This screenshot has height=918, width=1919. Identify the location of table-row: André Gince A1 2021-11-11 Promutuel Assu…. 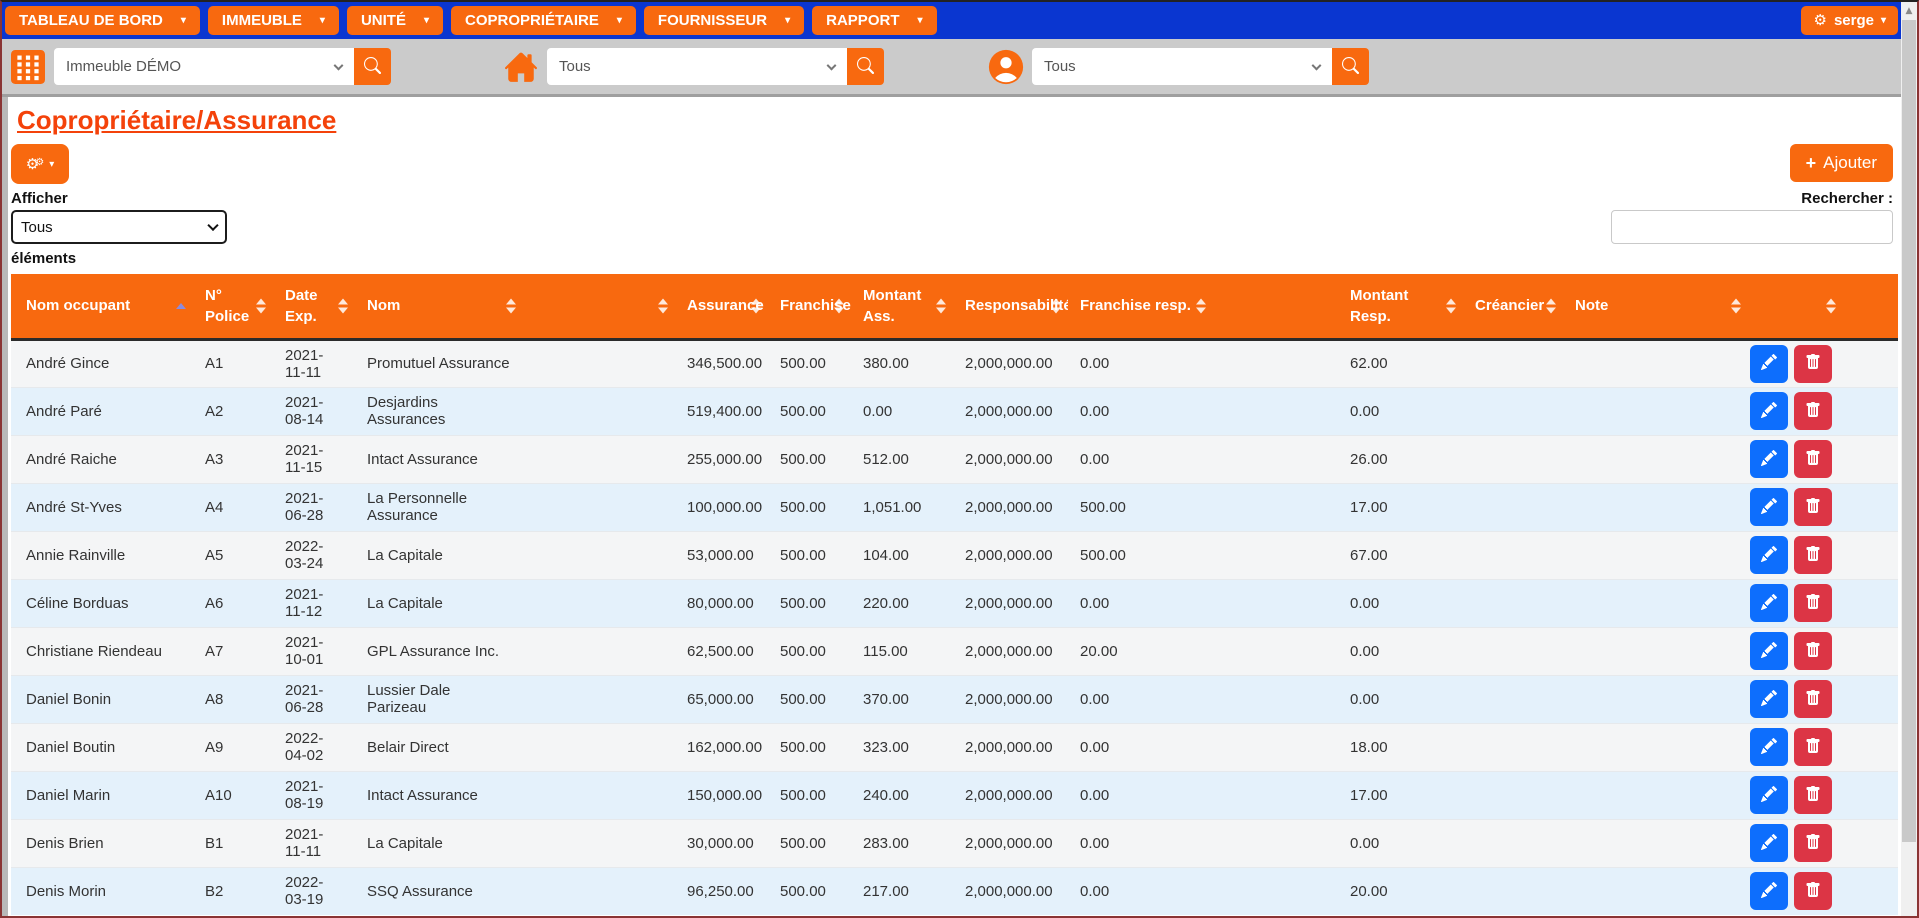
(954, 362).